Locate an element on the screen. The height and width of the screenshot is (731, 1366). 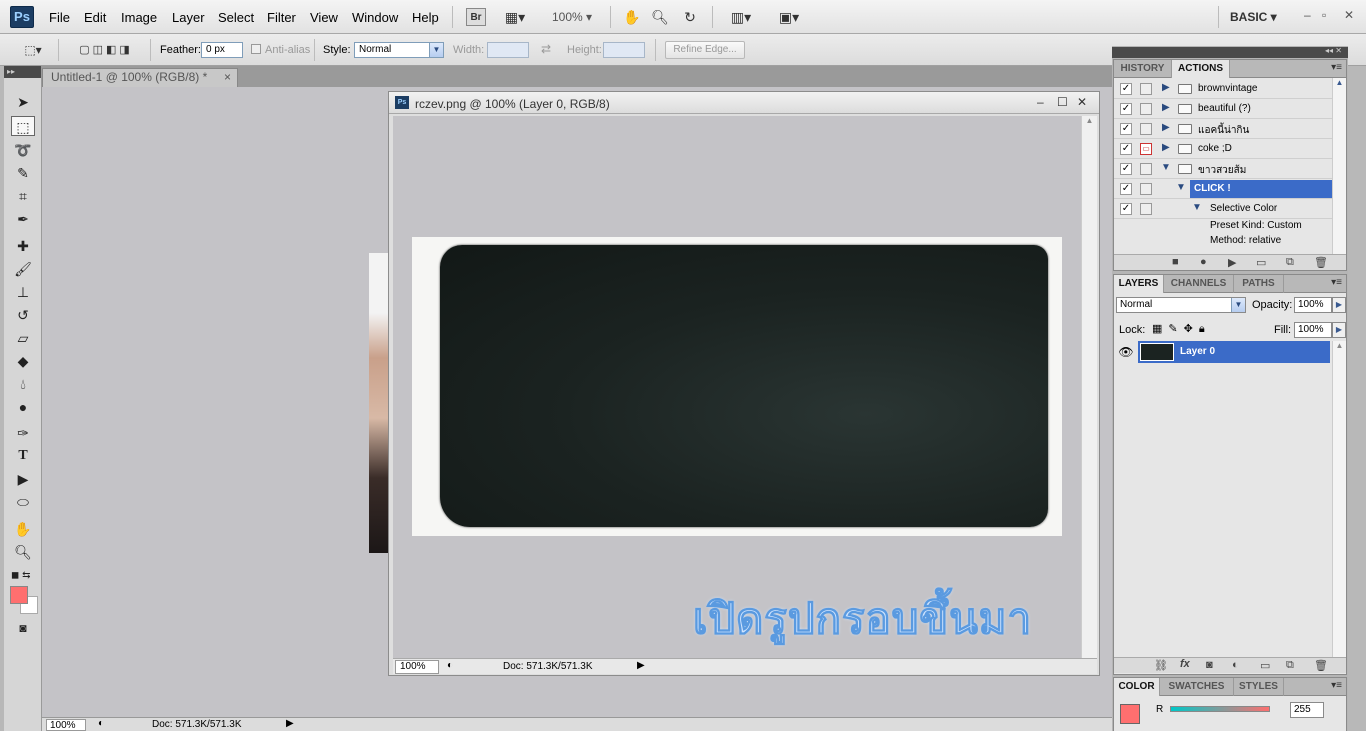
clone-stamp-icon: ⊥ is located at coordinates (23, 292).